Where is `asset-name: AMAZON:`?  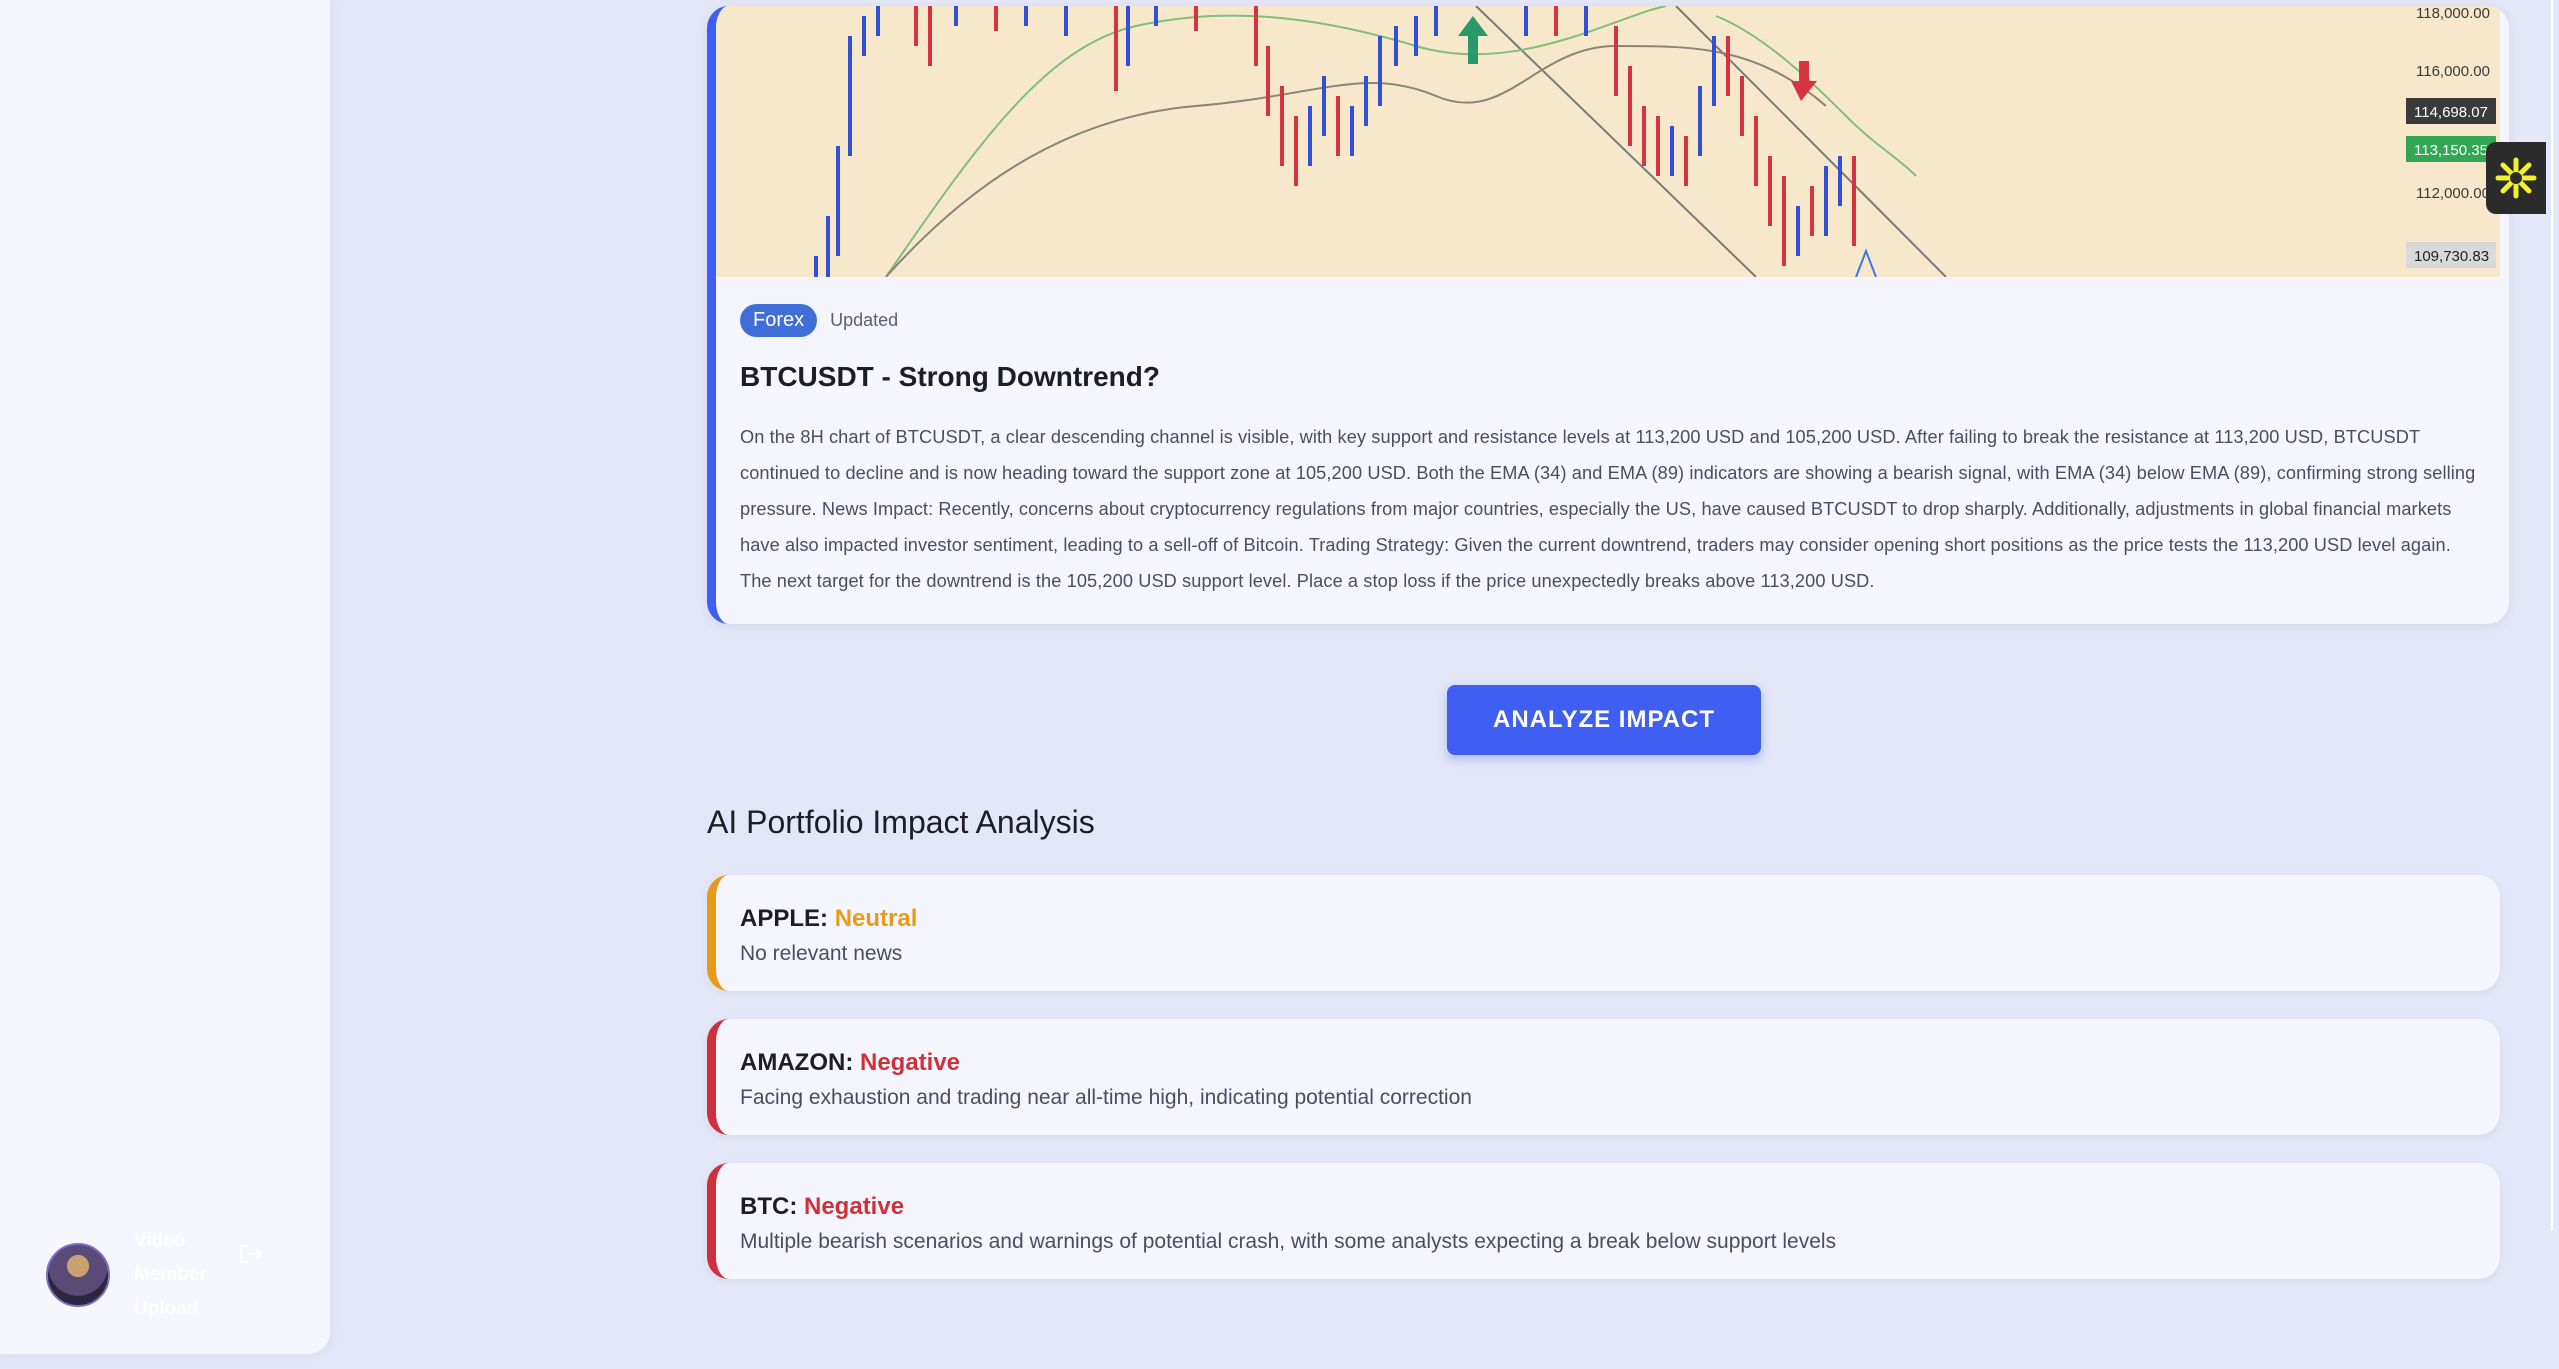
asset-name: AMAZON: is located at coordinates (797, 1062).